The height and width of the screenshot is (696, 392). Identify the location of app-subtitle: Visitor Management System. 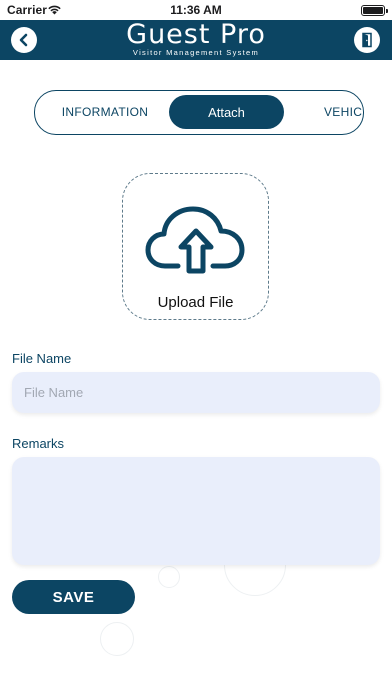
(196, 52).